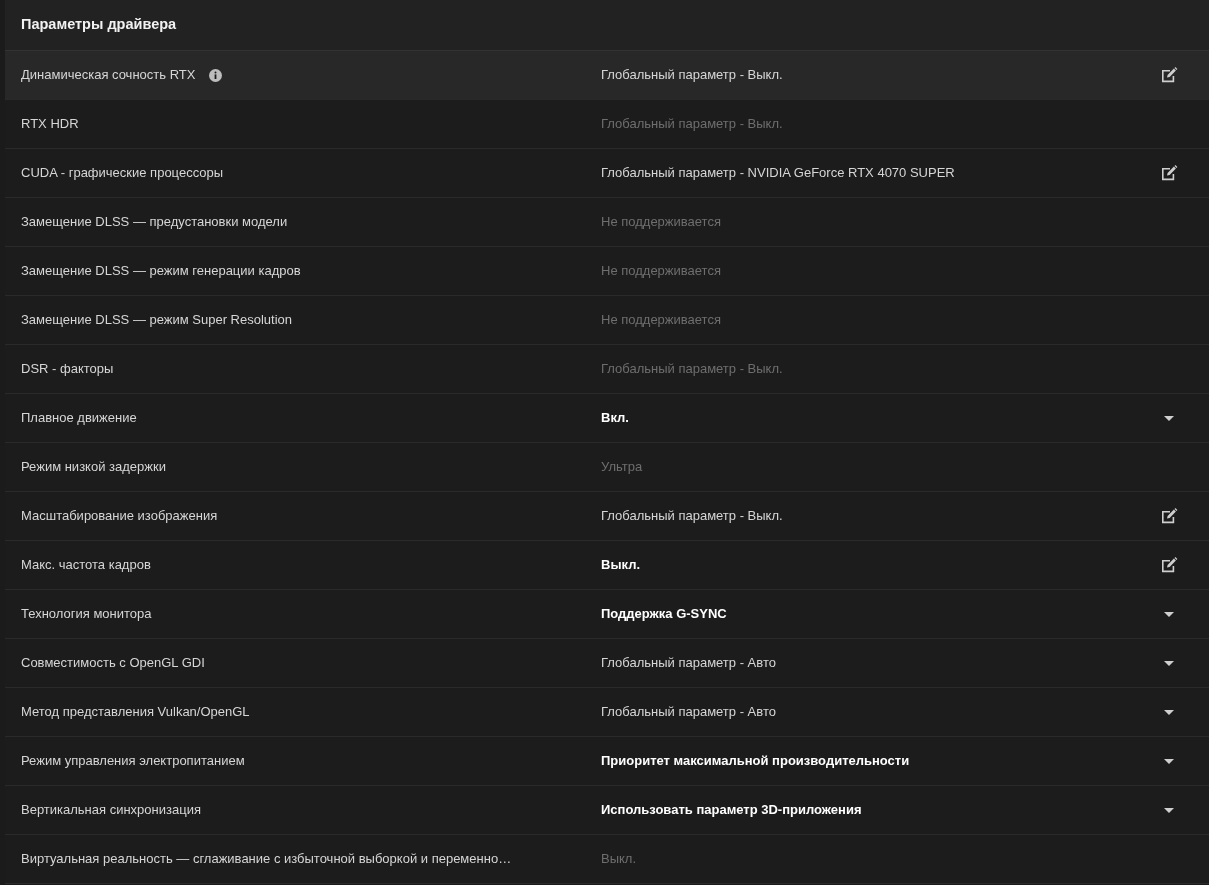  What do you see at coordinates (157, 320) in the screenshot?
I see `setting-label: Замещение DLSS — режим Super Resolution` at bounding box center [157, 320].